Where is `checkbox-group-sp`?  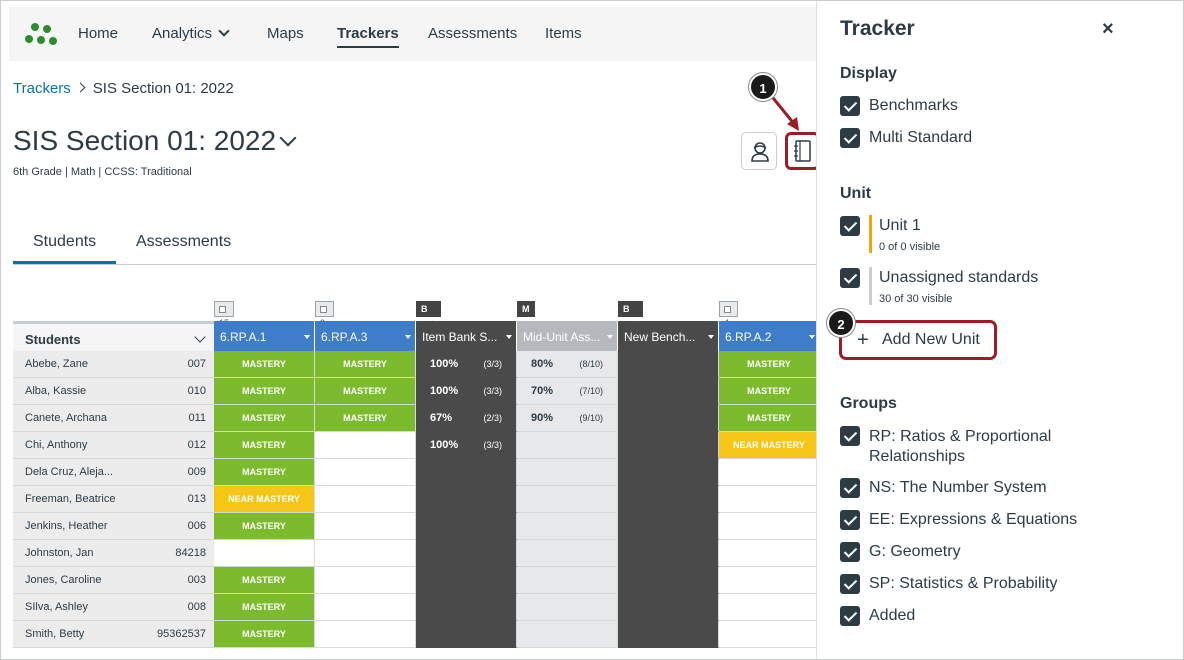 checkbox-group-sp is located at coordinates (850, 584).